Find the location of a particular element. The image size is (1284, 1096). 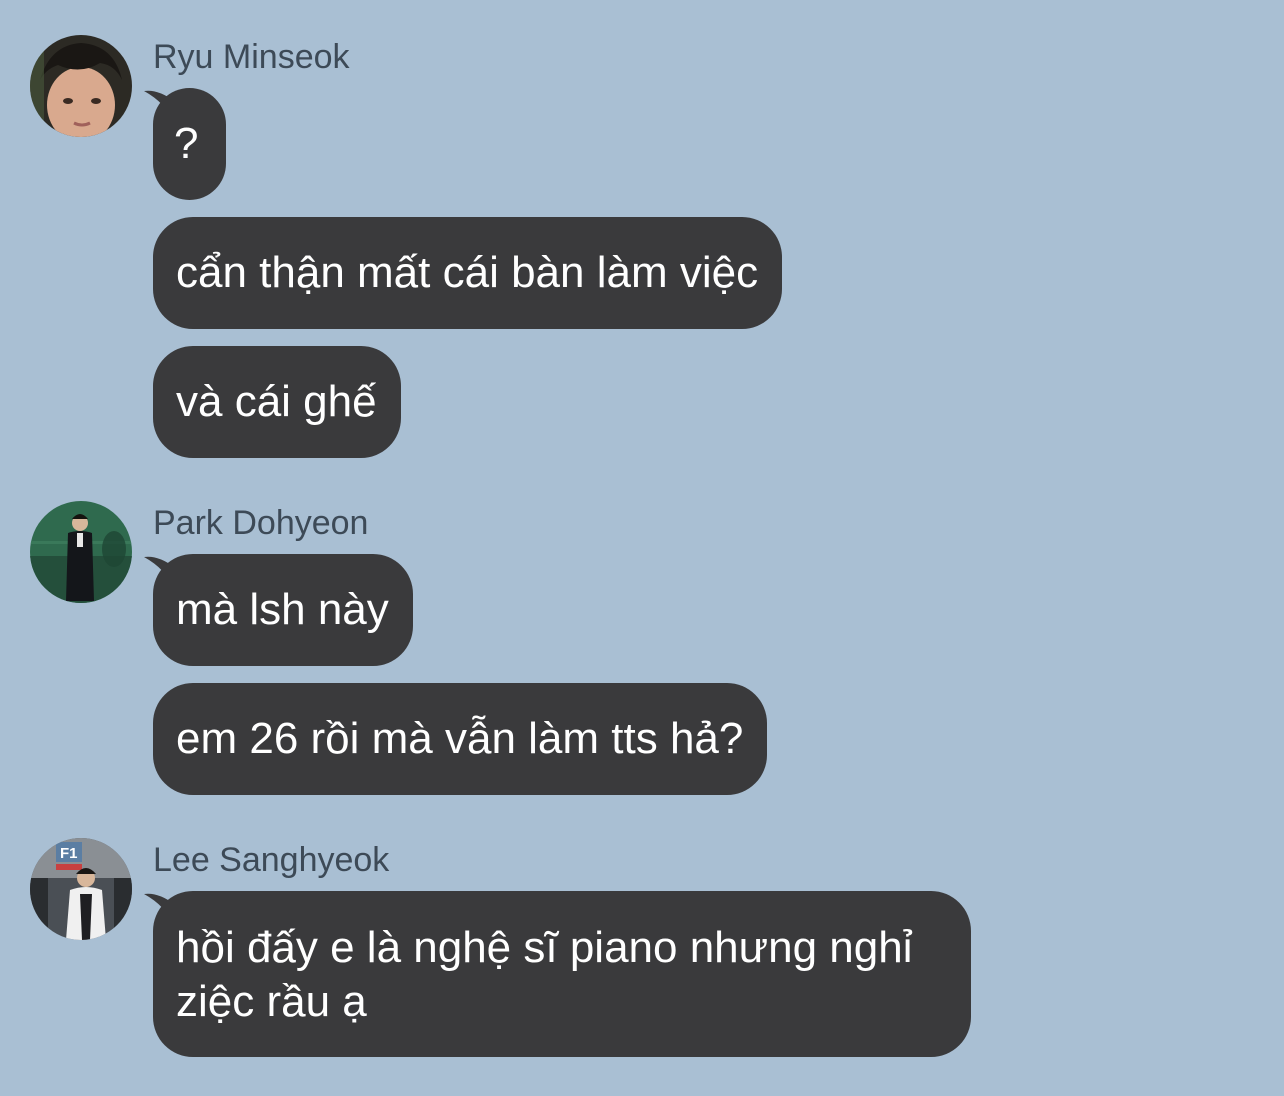

message-bubble: và cái ghế is located at coordinates (277, 402).